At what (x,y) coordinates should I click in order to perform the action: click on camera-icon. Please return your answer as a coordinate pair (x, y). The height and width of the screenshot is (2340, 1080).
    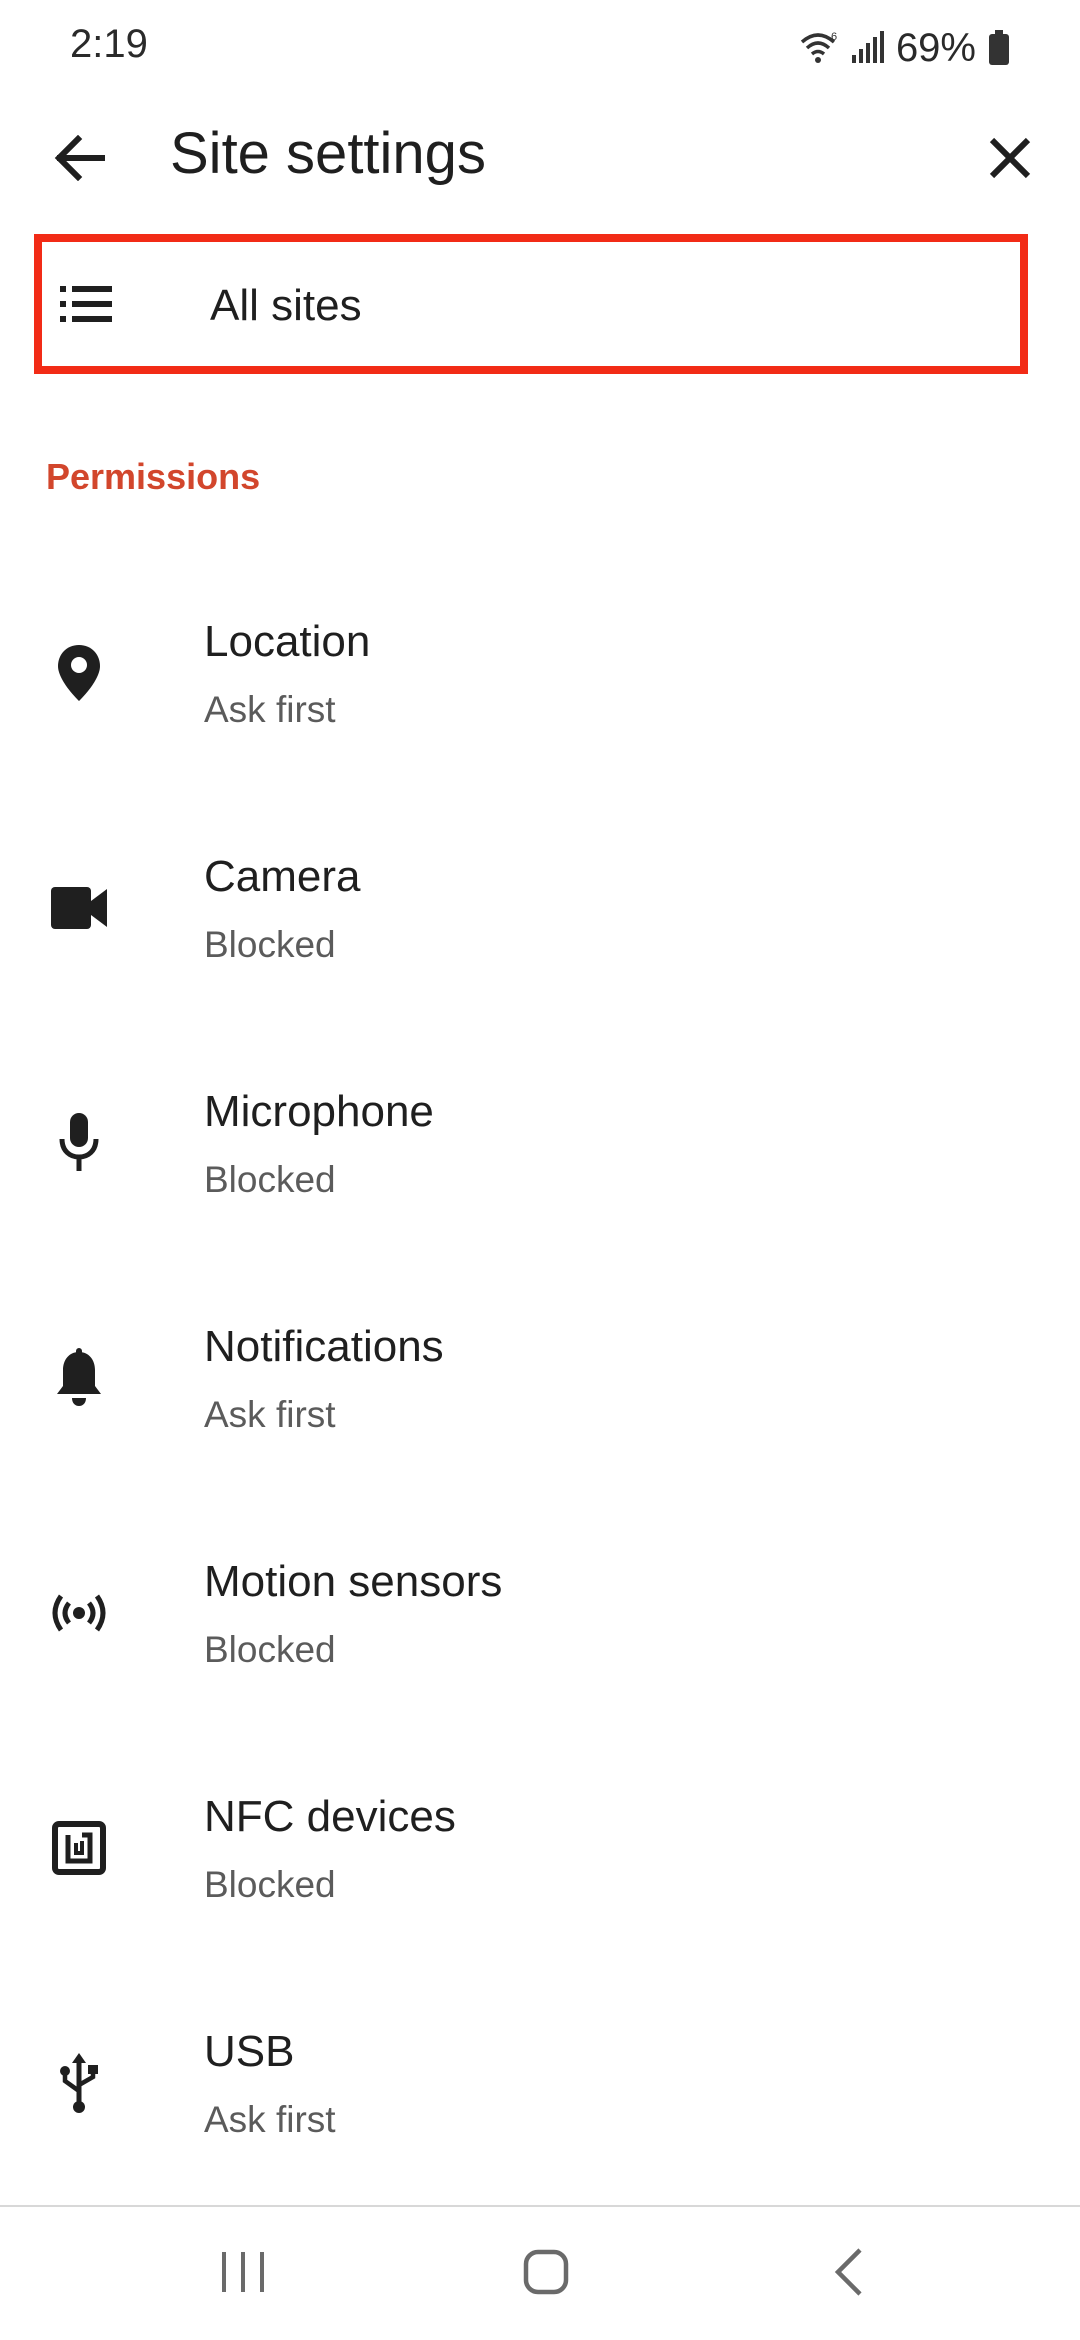
    Looking at the image, I should click on (79, 908).